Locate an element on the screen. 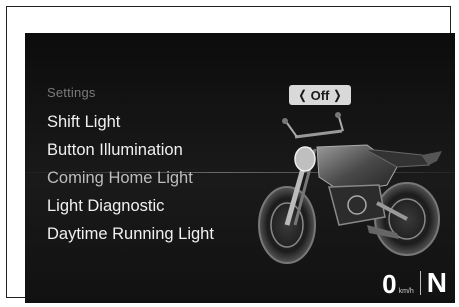 This screenshot has height=307, width=459. speed-unit: km/h is located at coordinates (406, 291).